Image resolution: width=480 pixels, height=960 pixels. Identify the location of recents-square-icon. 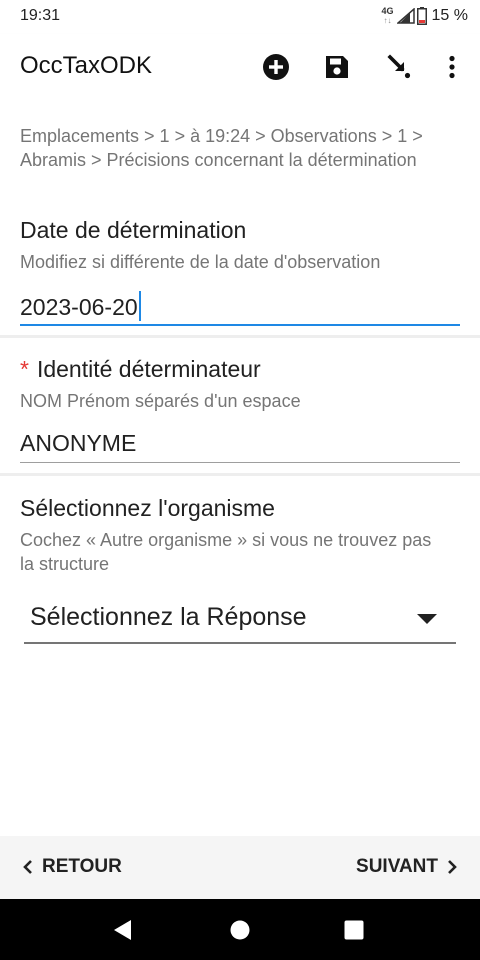
(354, 930).